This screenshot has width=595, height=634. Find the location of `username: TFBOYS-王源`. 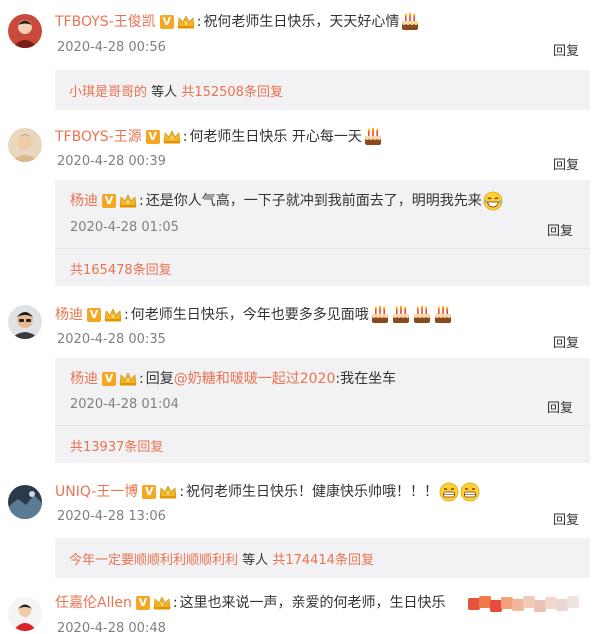

username: TFBOYS-王源 is located at coordinates (98, 137).